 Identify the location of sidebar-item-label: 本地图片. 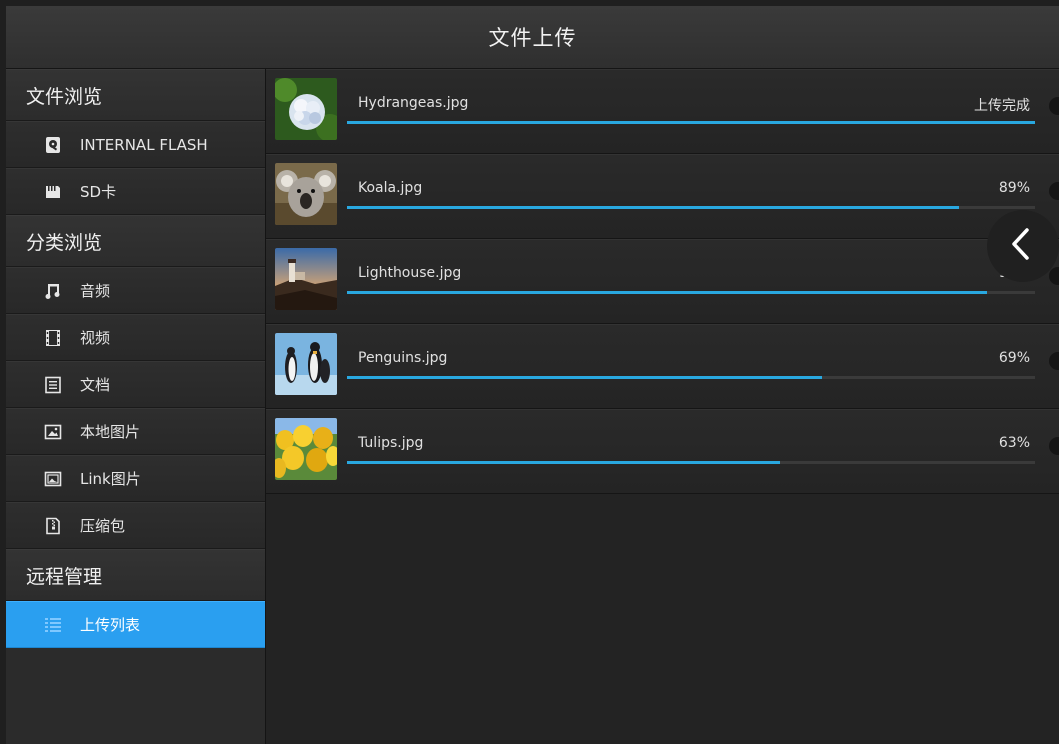
(110, 432).